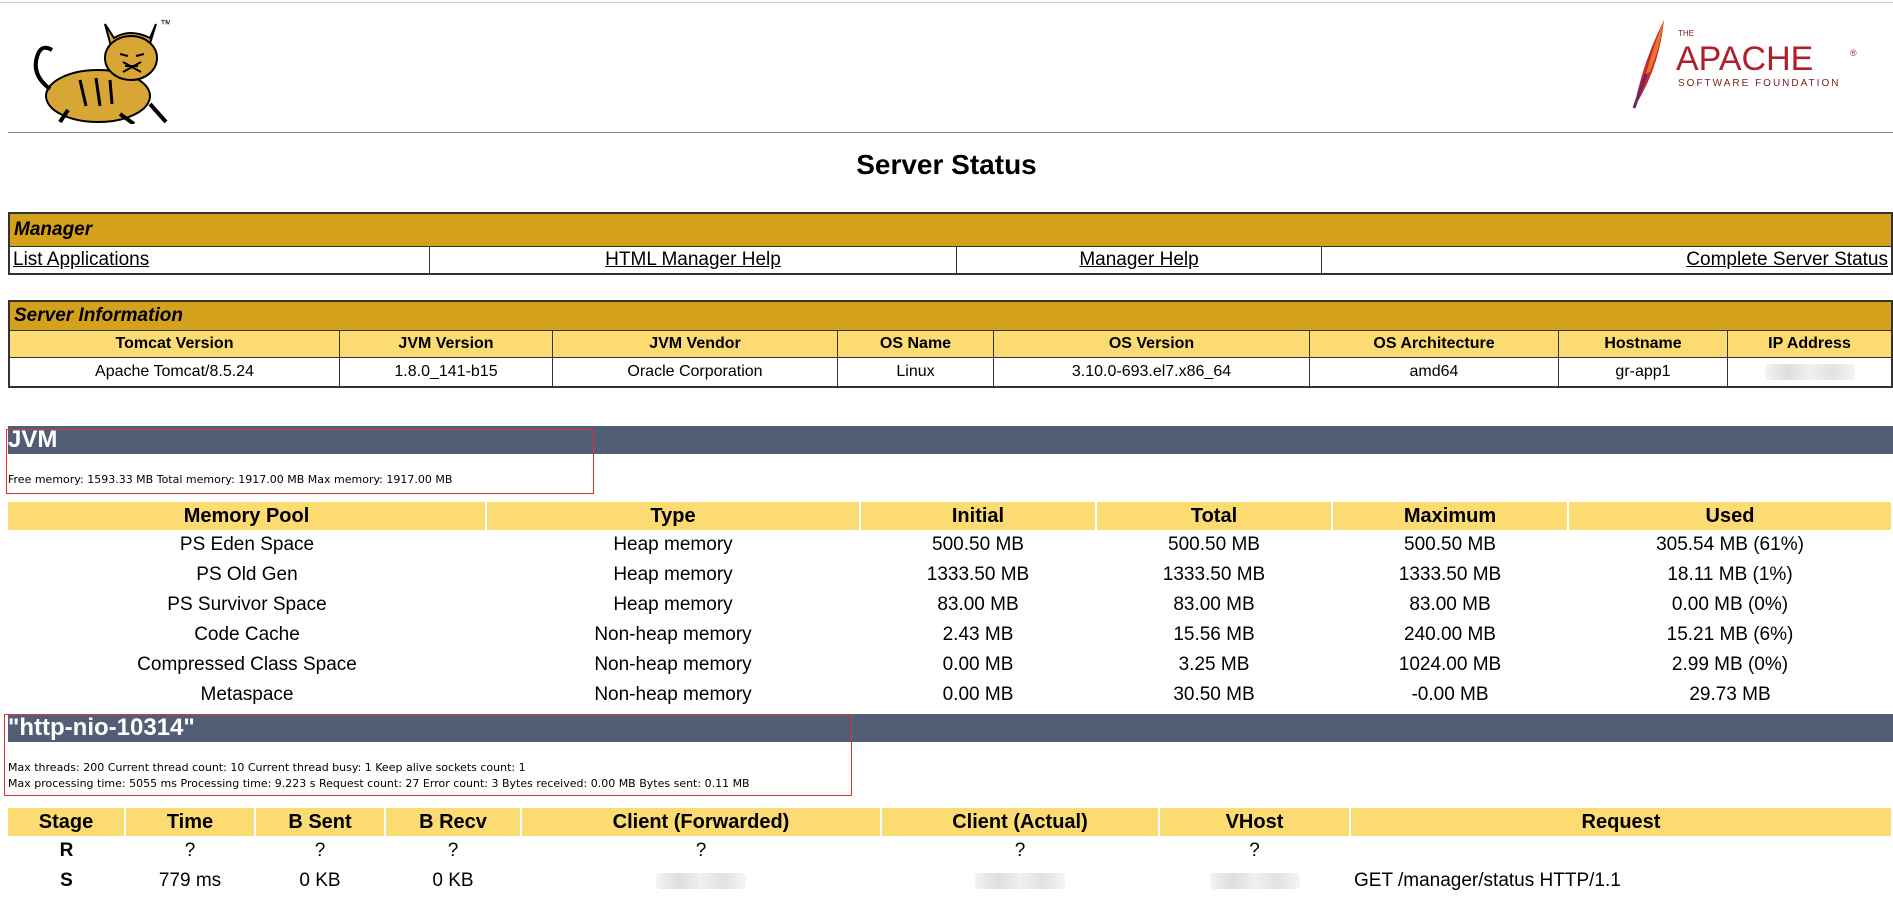 The height and width of the screenshot is (901, 1893). Describe the element at coordinates (1787, 259) in the screenshot. I see `complete-server-status-link: Complete Server Status` at that location.